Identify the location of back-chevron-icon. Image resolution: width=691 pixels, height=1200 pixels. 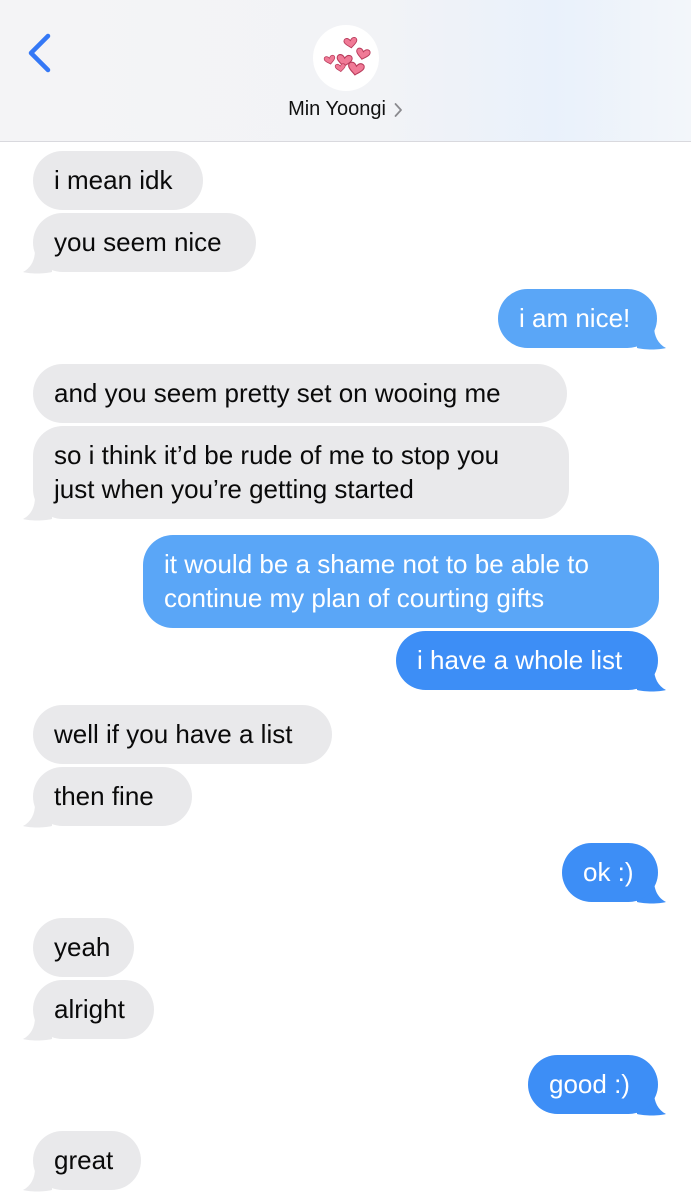
(40, 53).